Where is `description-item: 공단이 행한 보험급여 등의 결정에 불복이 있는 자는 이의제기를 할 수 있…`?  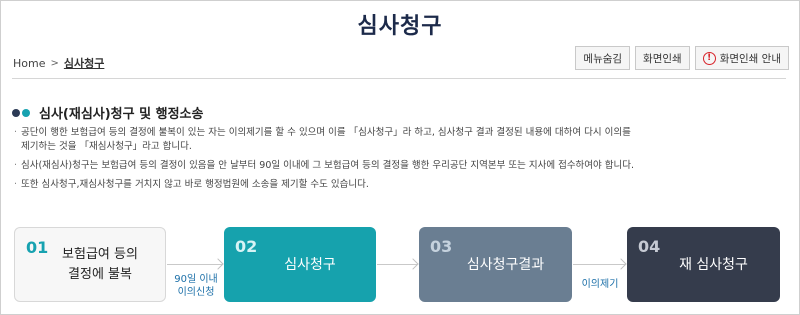
description-item: 공단이 행한 보험급여 등의 결정에 불복이 있는 자는 이의제기를 할 수 있… is located at coordinates (400, 133).